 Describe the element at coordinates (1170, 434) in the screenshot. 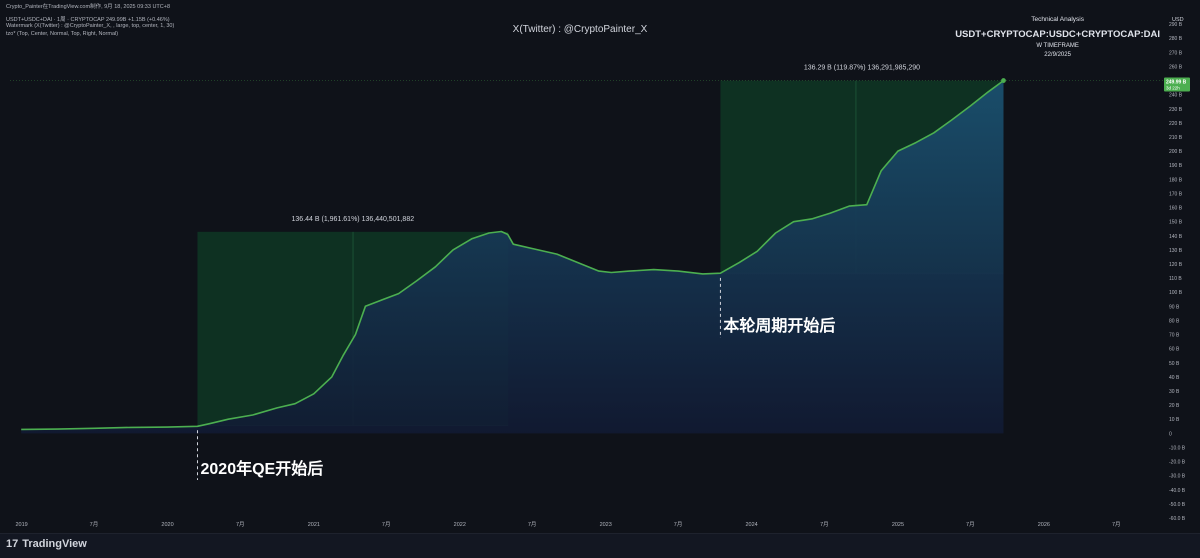

I see `y-tick-label: 0` at that location.